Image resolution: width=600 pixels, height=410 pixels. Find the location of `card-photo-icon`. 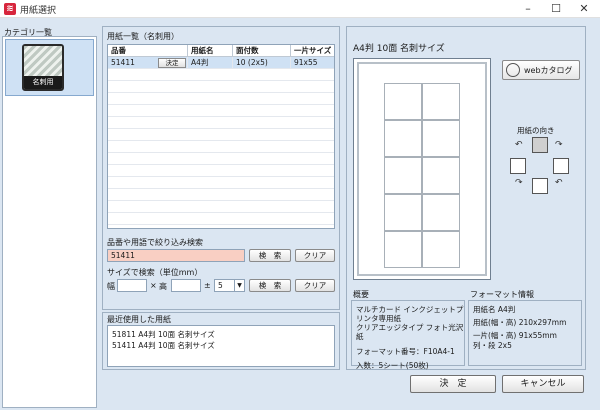

card-photo-icon is located at coordinates (43, 61).